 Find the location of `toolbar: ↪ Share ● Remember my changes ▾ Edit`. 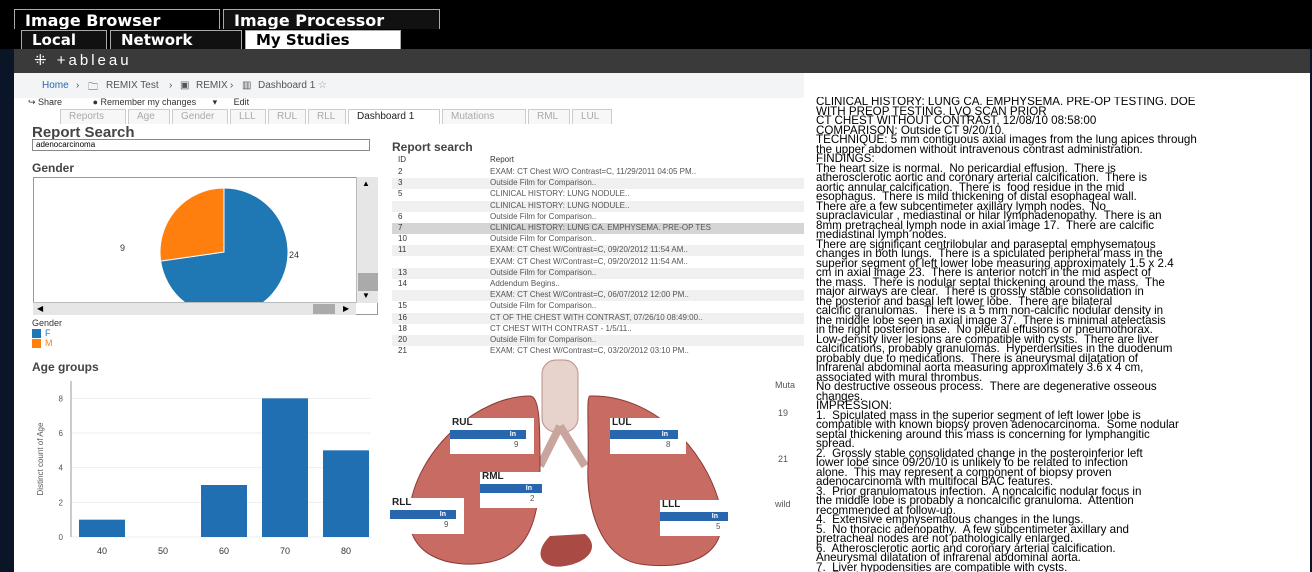

toolbar: ↪ Share ● Remember my changes ▾ Edit is located at coordinates (145, 102).